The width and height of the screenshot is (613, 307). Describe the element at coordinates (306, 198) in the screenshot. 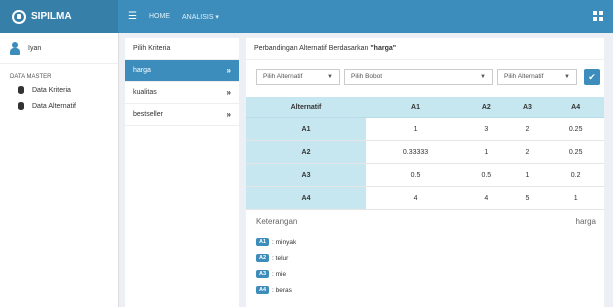

I see `matrix-row-label: A4` at that location.